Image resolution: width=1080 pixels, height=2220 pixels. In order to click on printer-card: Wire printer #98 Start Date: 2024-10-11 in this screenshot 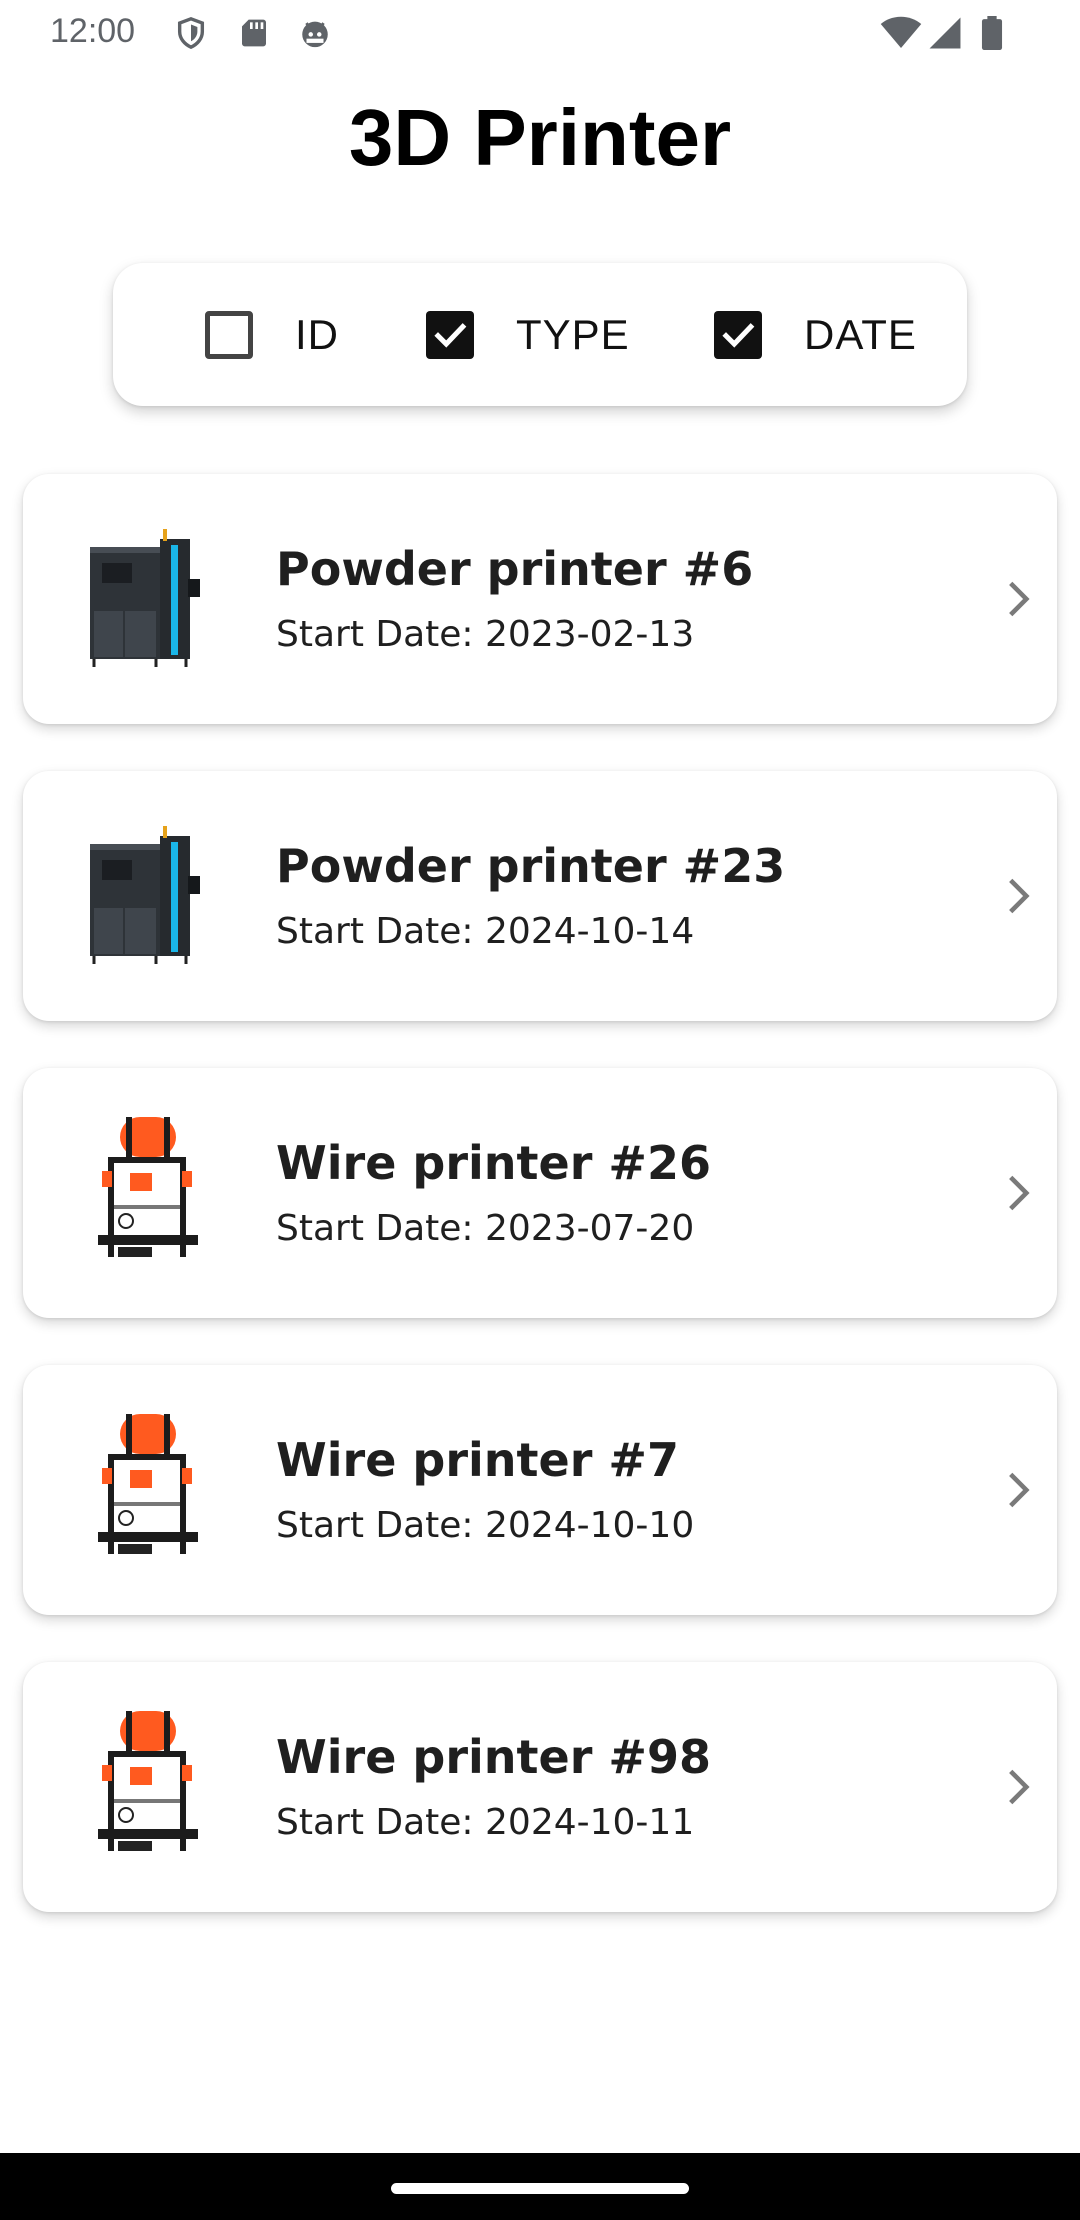, I will do `click(540, 1787)`.